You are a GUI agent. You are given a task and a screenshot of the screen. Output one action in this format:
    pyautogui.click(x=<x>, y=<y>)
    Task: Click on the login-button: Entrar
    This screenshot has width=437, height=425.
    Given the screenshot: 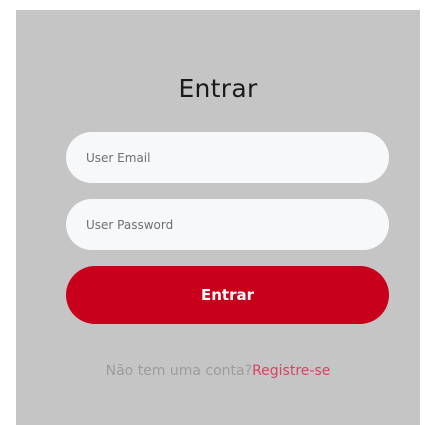 What is the action you would take?
    pyautogui.click(x=227, y=295)
    